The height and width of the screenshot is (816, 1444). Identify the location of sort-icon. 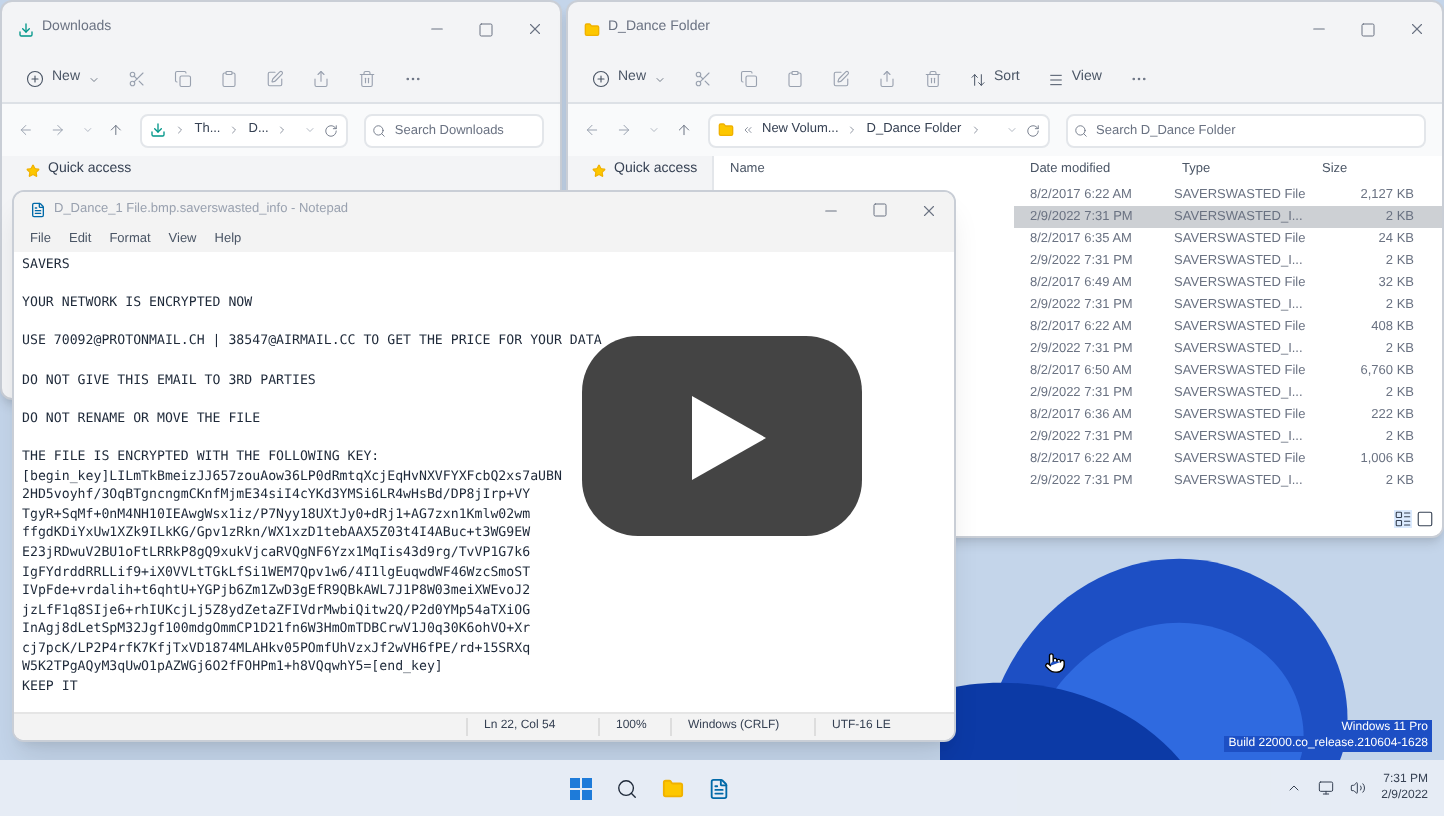
(978, 79).